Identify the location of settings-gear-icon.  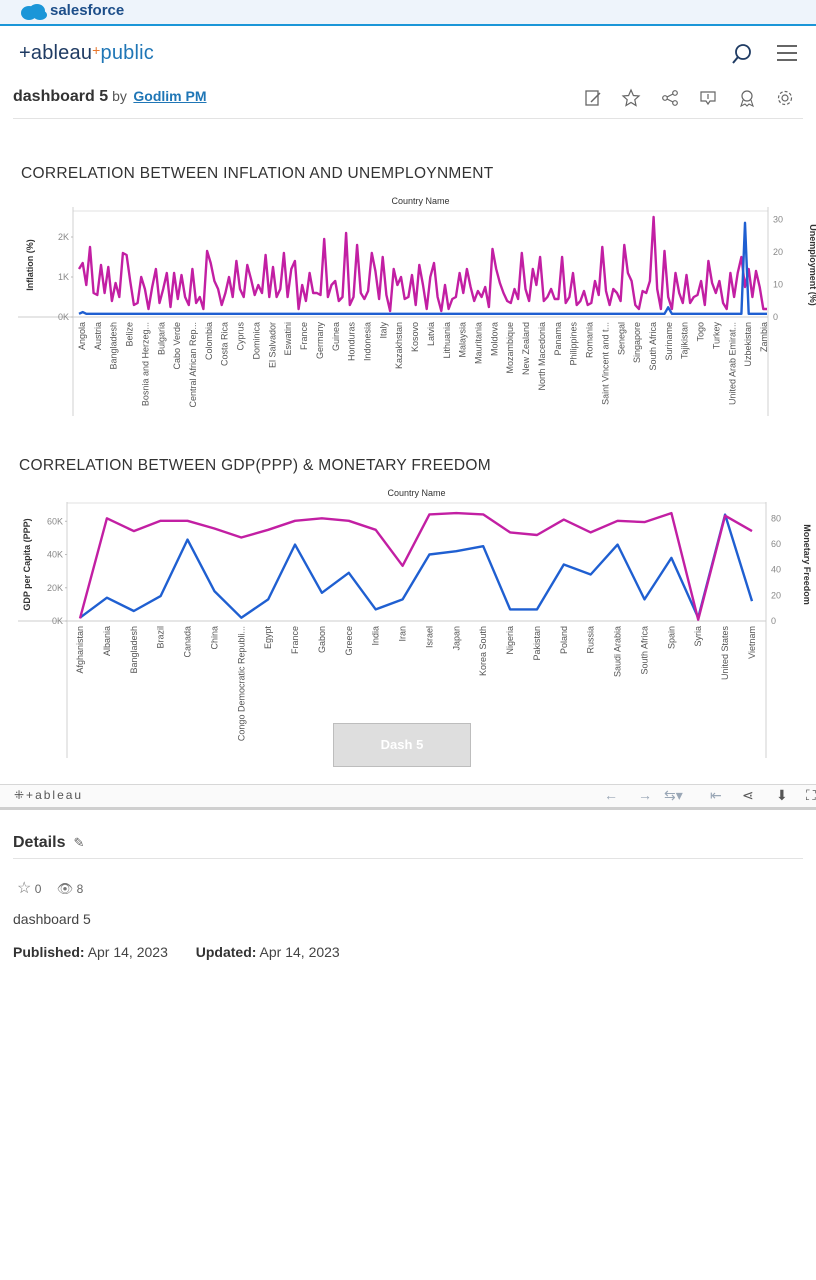
(785, 98).